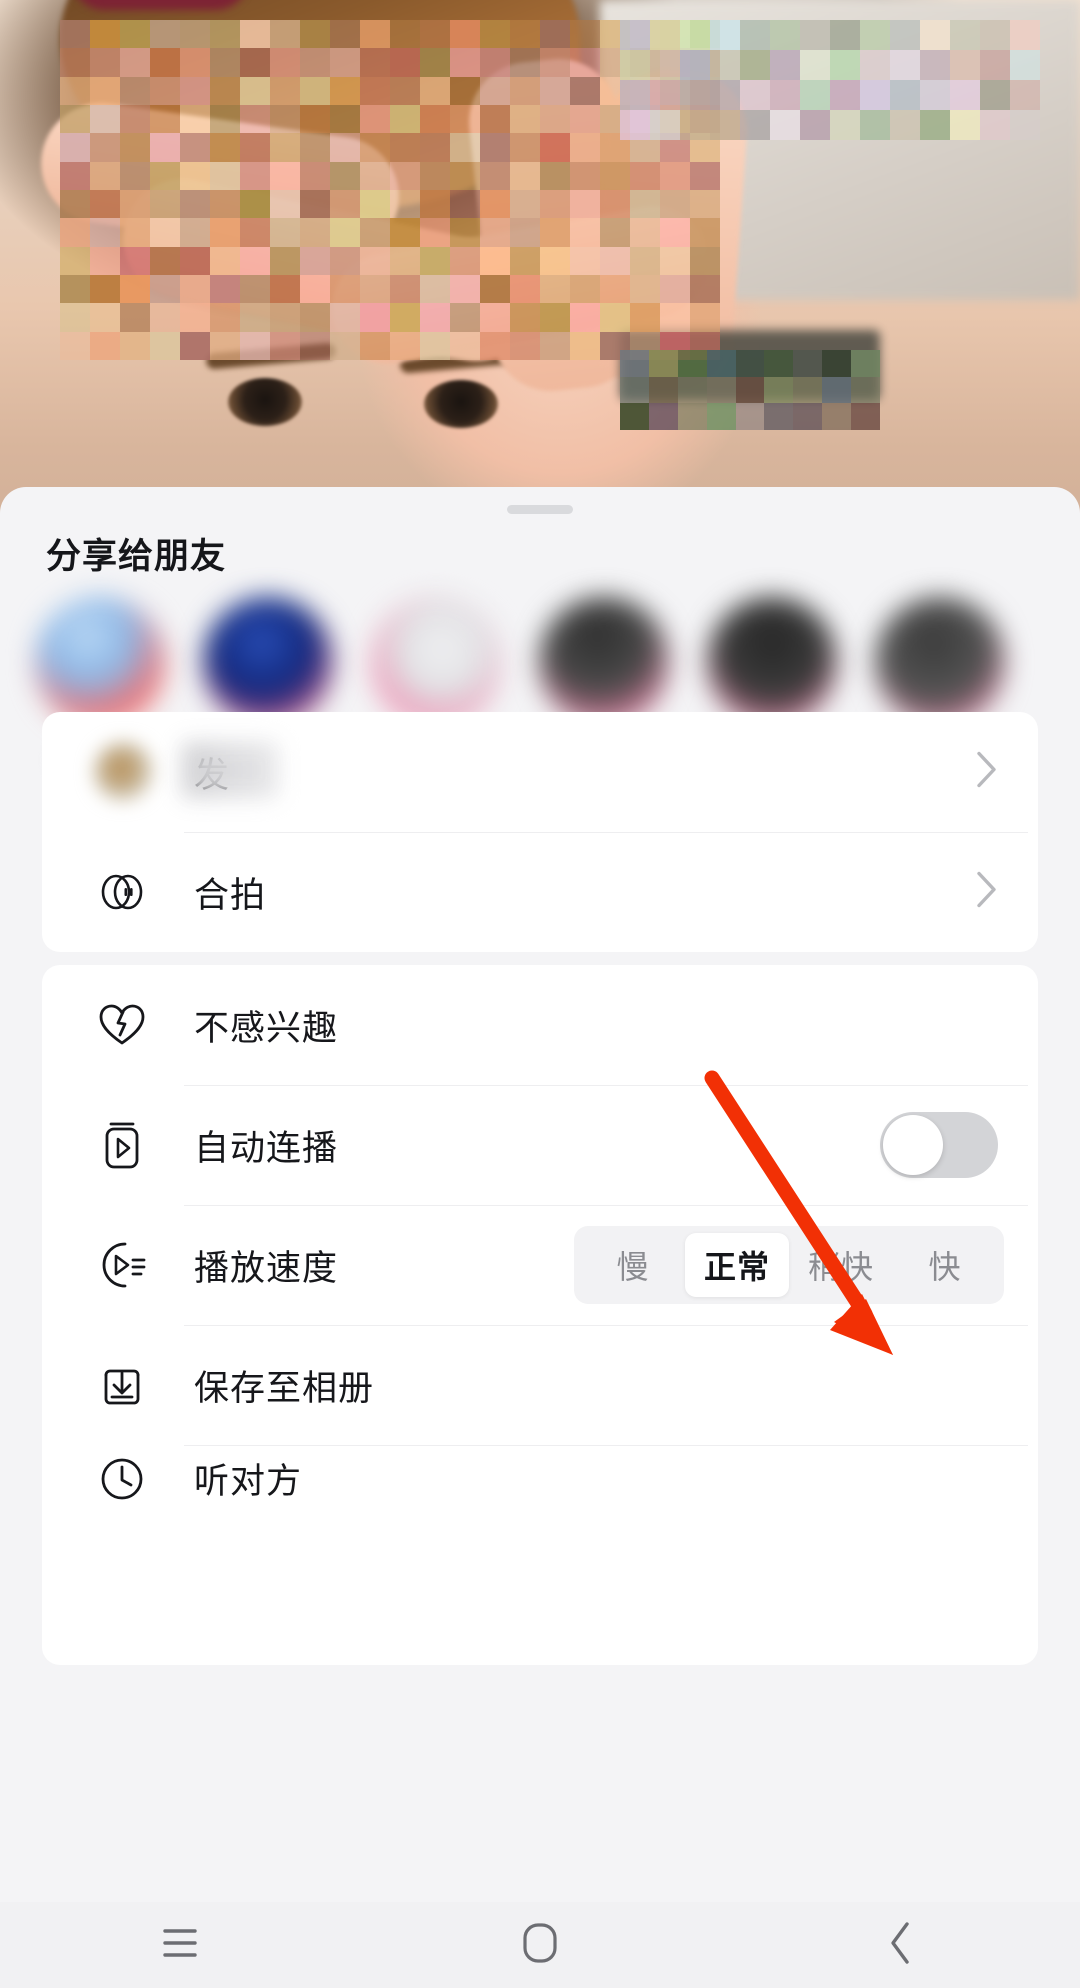 The width and height of the screenshot is (1080, 1988). What do you see at coordinates (540, 1475) in the screenshot?
I see `row-cutoff: 听对方` at bounding box center [540, 1475].